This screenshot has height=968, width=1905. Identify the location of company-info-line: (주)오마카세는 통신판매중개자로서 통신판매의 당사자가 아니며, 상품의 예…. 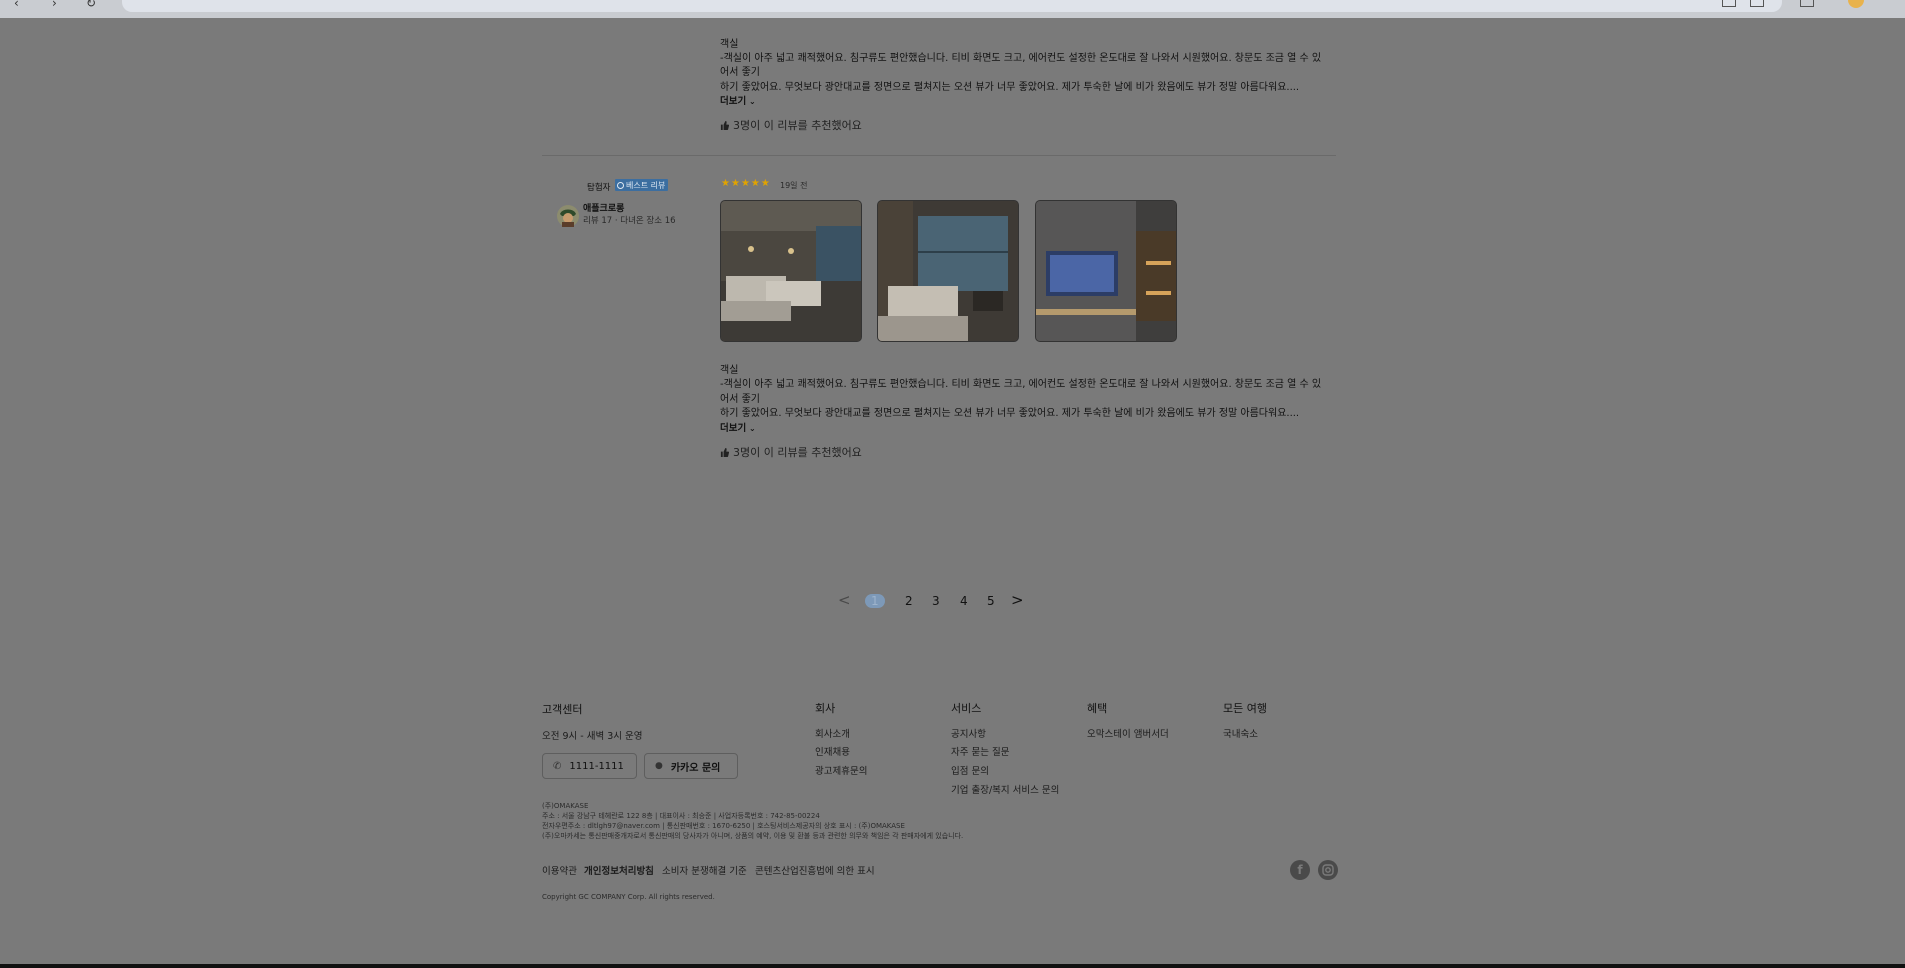
(753, 836).